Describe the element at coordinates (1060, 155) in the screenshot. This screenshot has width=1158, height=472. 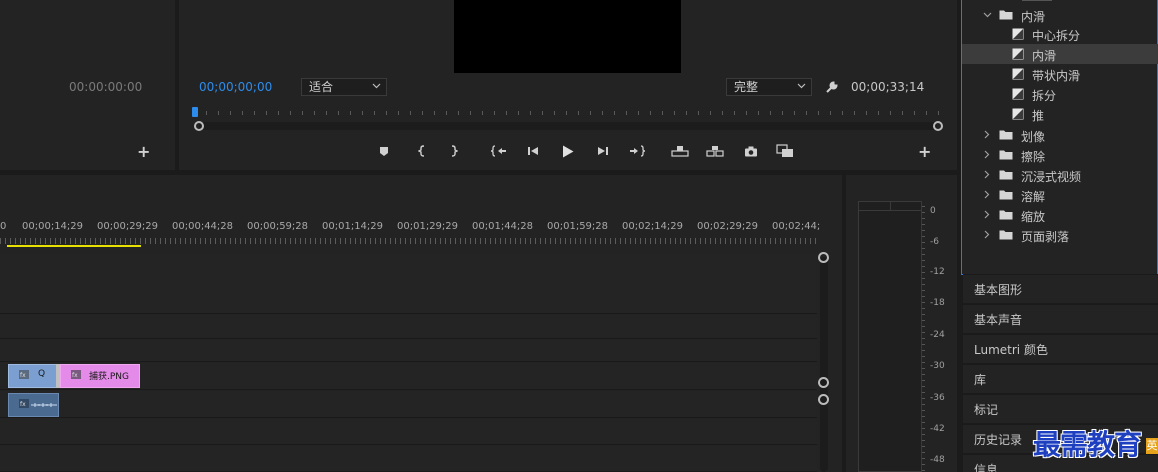
I see `tree-folder-1: 擦除` at that location.